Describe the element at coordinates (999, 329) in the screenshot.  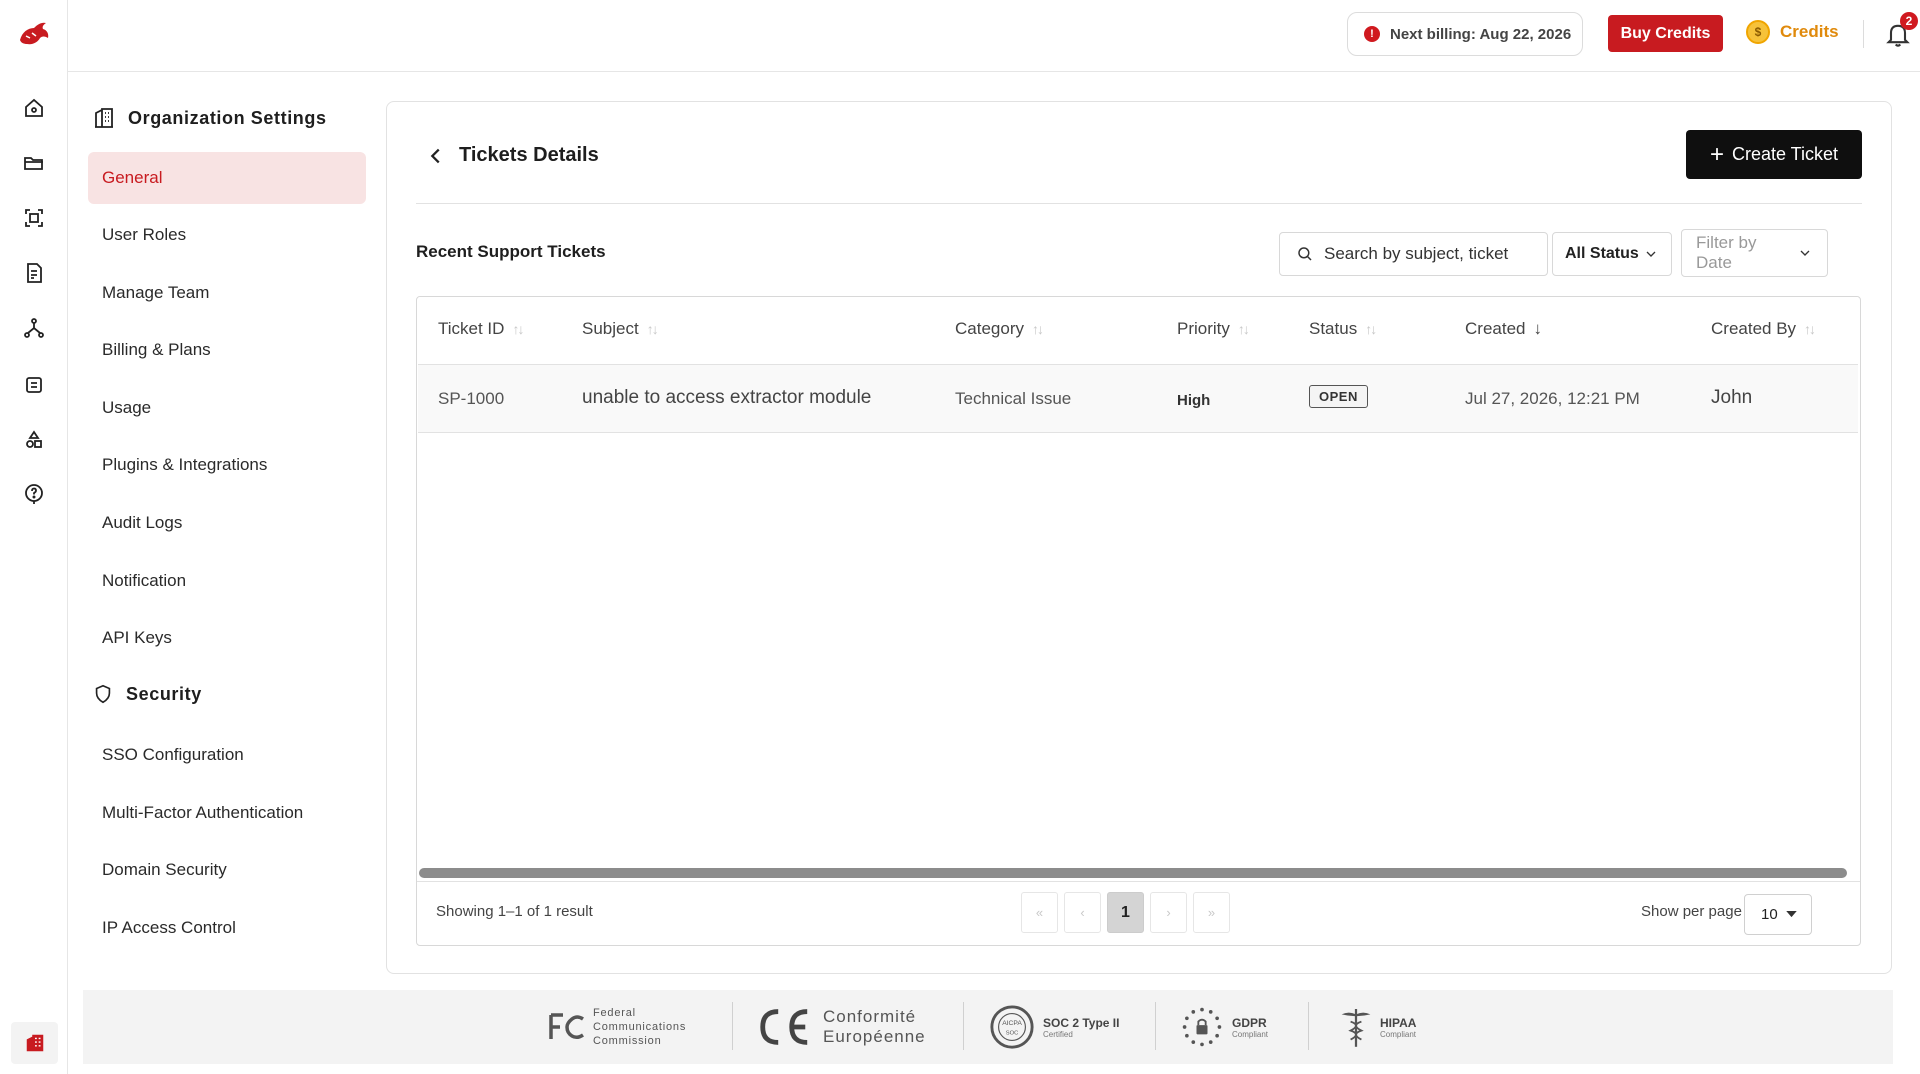
I see `column-header-category: Category ↑↓` at that location.